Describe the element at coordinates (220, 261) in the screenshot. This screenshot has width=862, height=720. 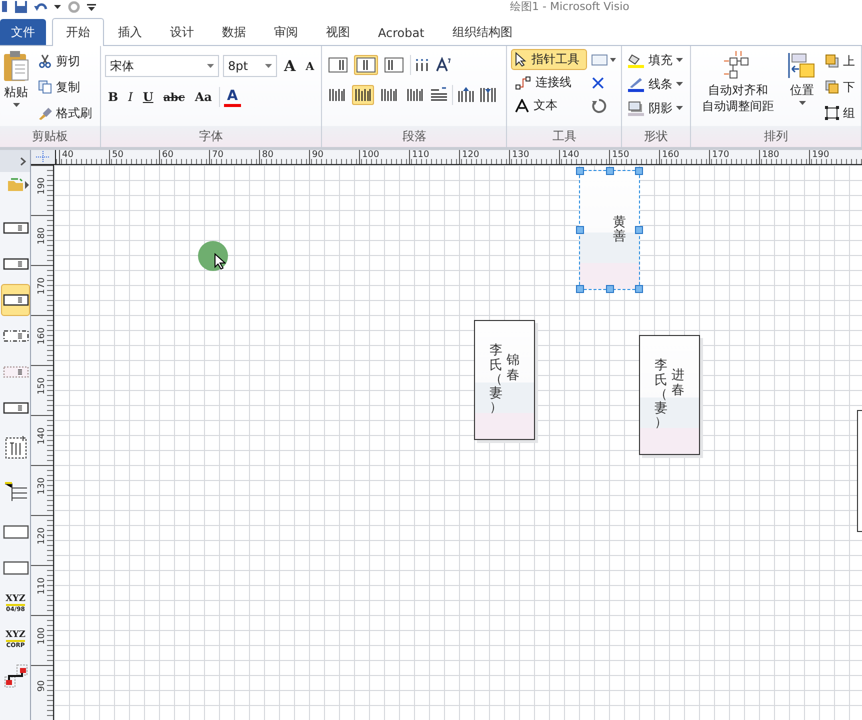
I see `pointer-cursor-icon` at that location.